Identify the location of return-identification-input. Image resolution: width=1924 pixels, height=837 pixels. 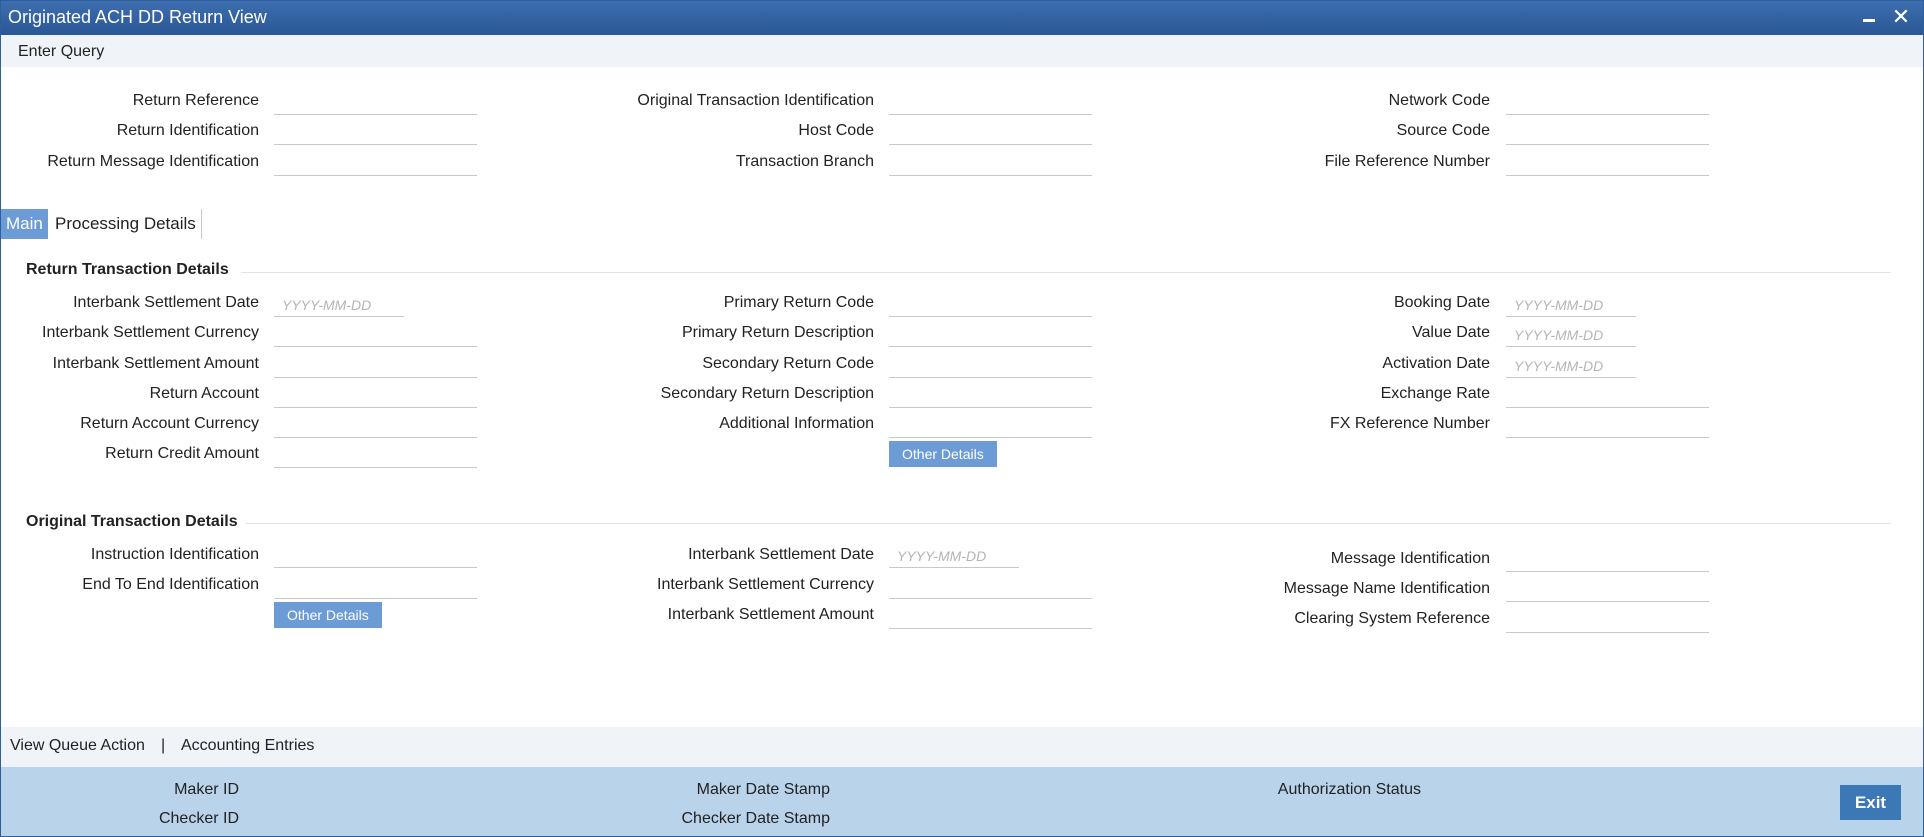
(375, 133).